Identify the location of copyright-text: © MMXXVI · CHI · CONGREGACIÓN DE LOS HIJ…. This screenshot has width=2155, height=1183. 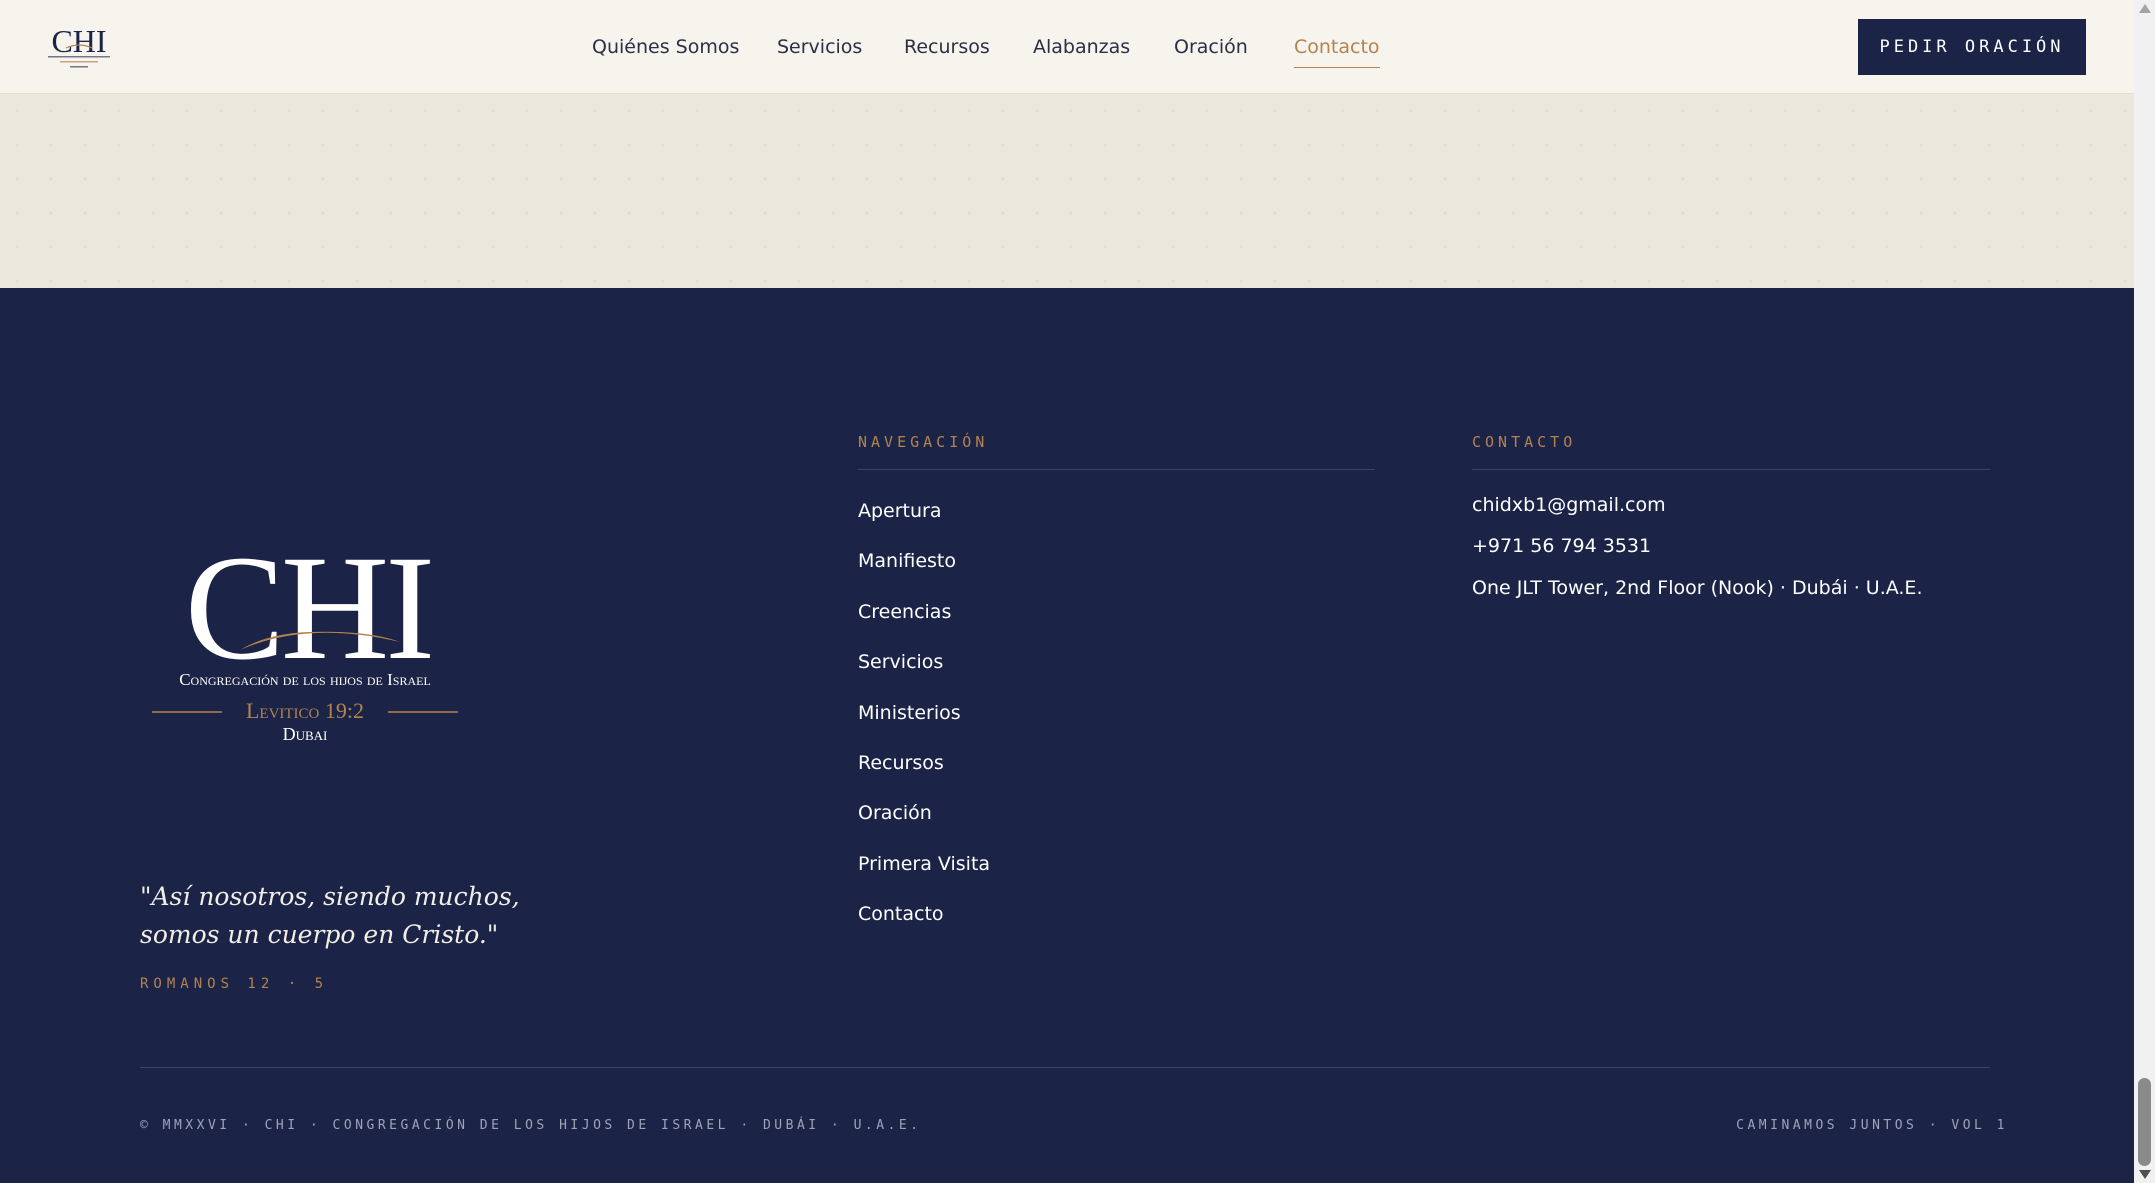
(531, 1125).